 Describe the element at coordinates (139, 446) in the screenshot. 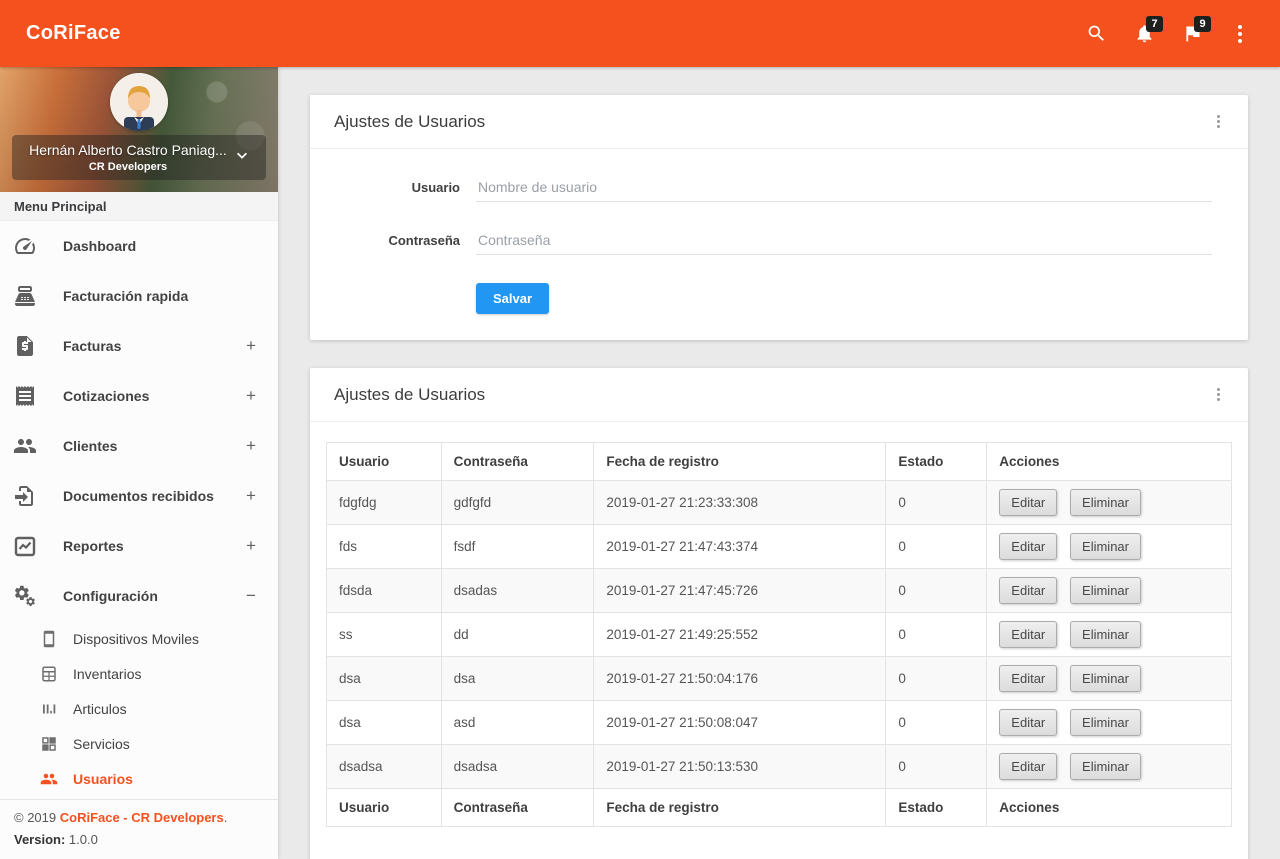

I see `sidebar-item-clientes: Clientes +` at that location.